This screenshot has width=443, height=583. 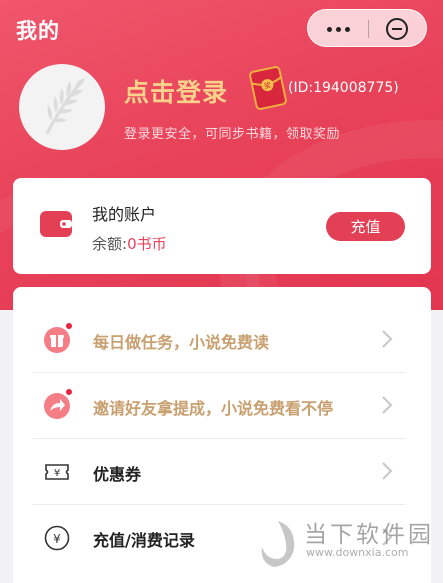 What do you see at coordinates (268, 88) in the screenshot?
I see `red-packet-icon: 奖` at bounding box center [268, 88].